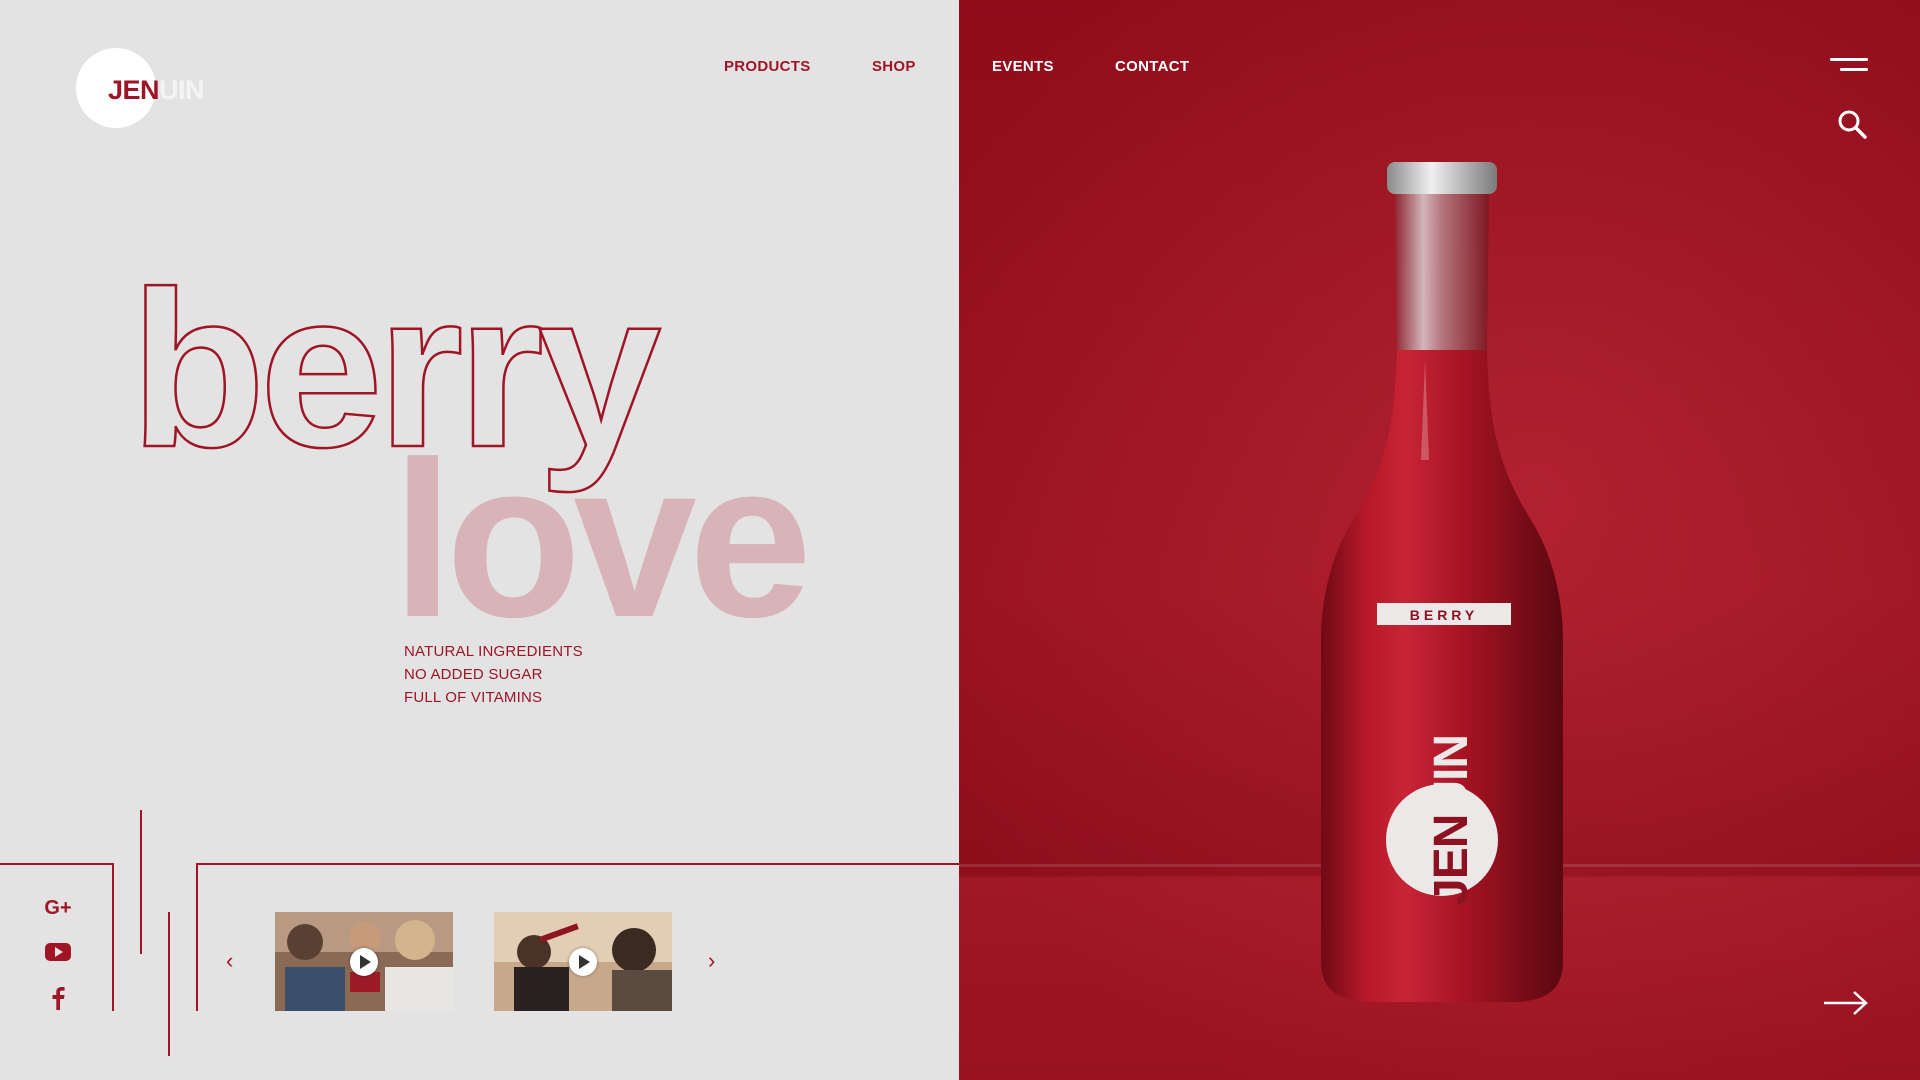 This screenshot has width=1920, height=1080. Describe the element at coordinates (1846, 1003) in the screenshot. I see `arrow-right-icon` at that location.